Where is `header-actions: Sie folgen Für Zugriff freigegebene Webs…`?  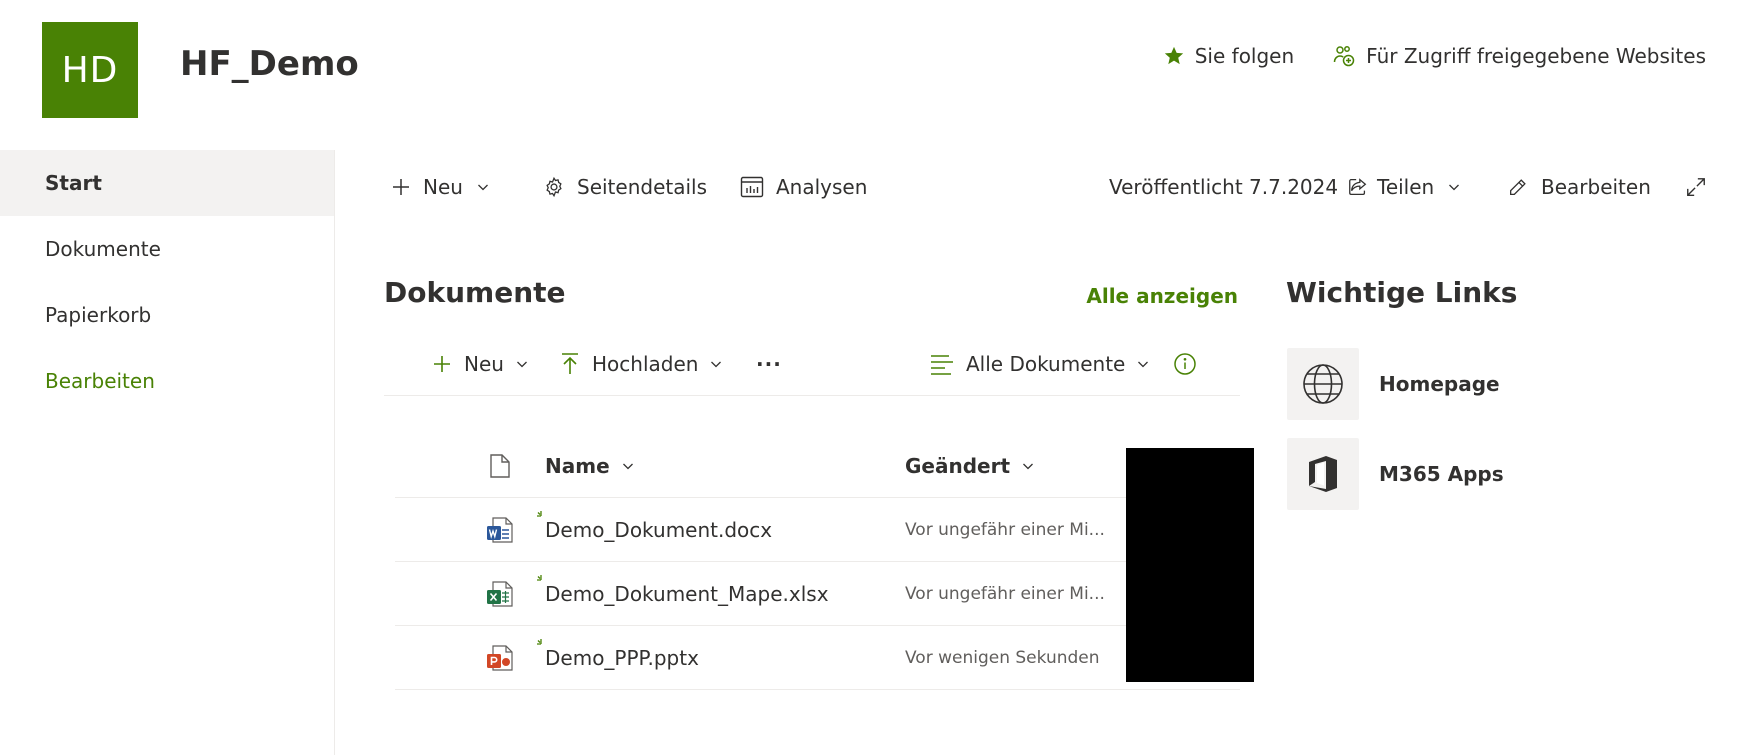
header-actions: Sie folgen Für Zugriff freigegebene Webs… is located at coordinates (1415, 56).